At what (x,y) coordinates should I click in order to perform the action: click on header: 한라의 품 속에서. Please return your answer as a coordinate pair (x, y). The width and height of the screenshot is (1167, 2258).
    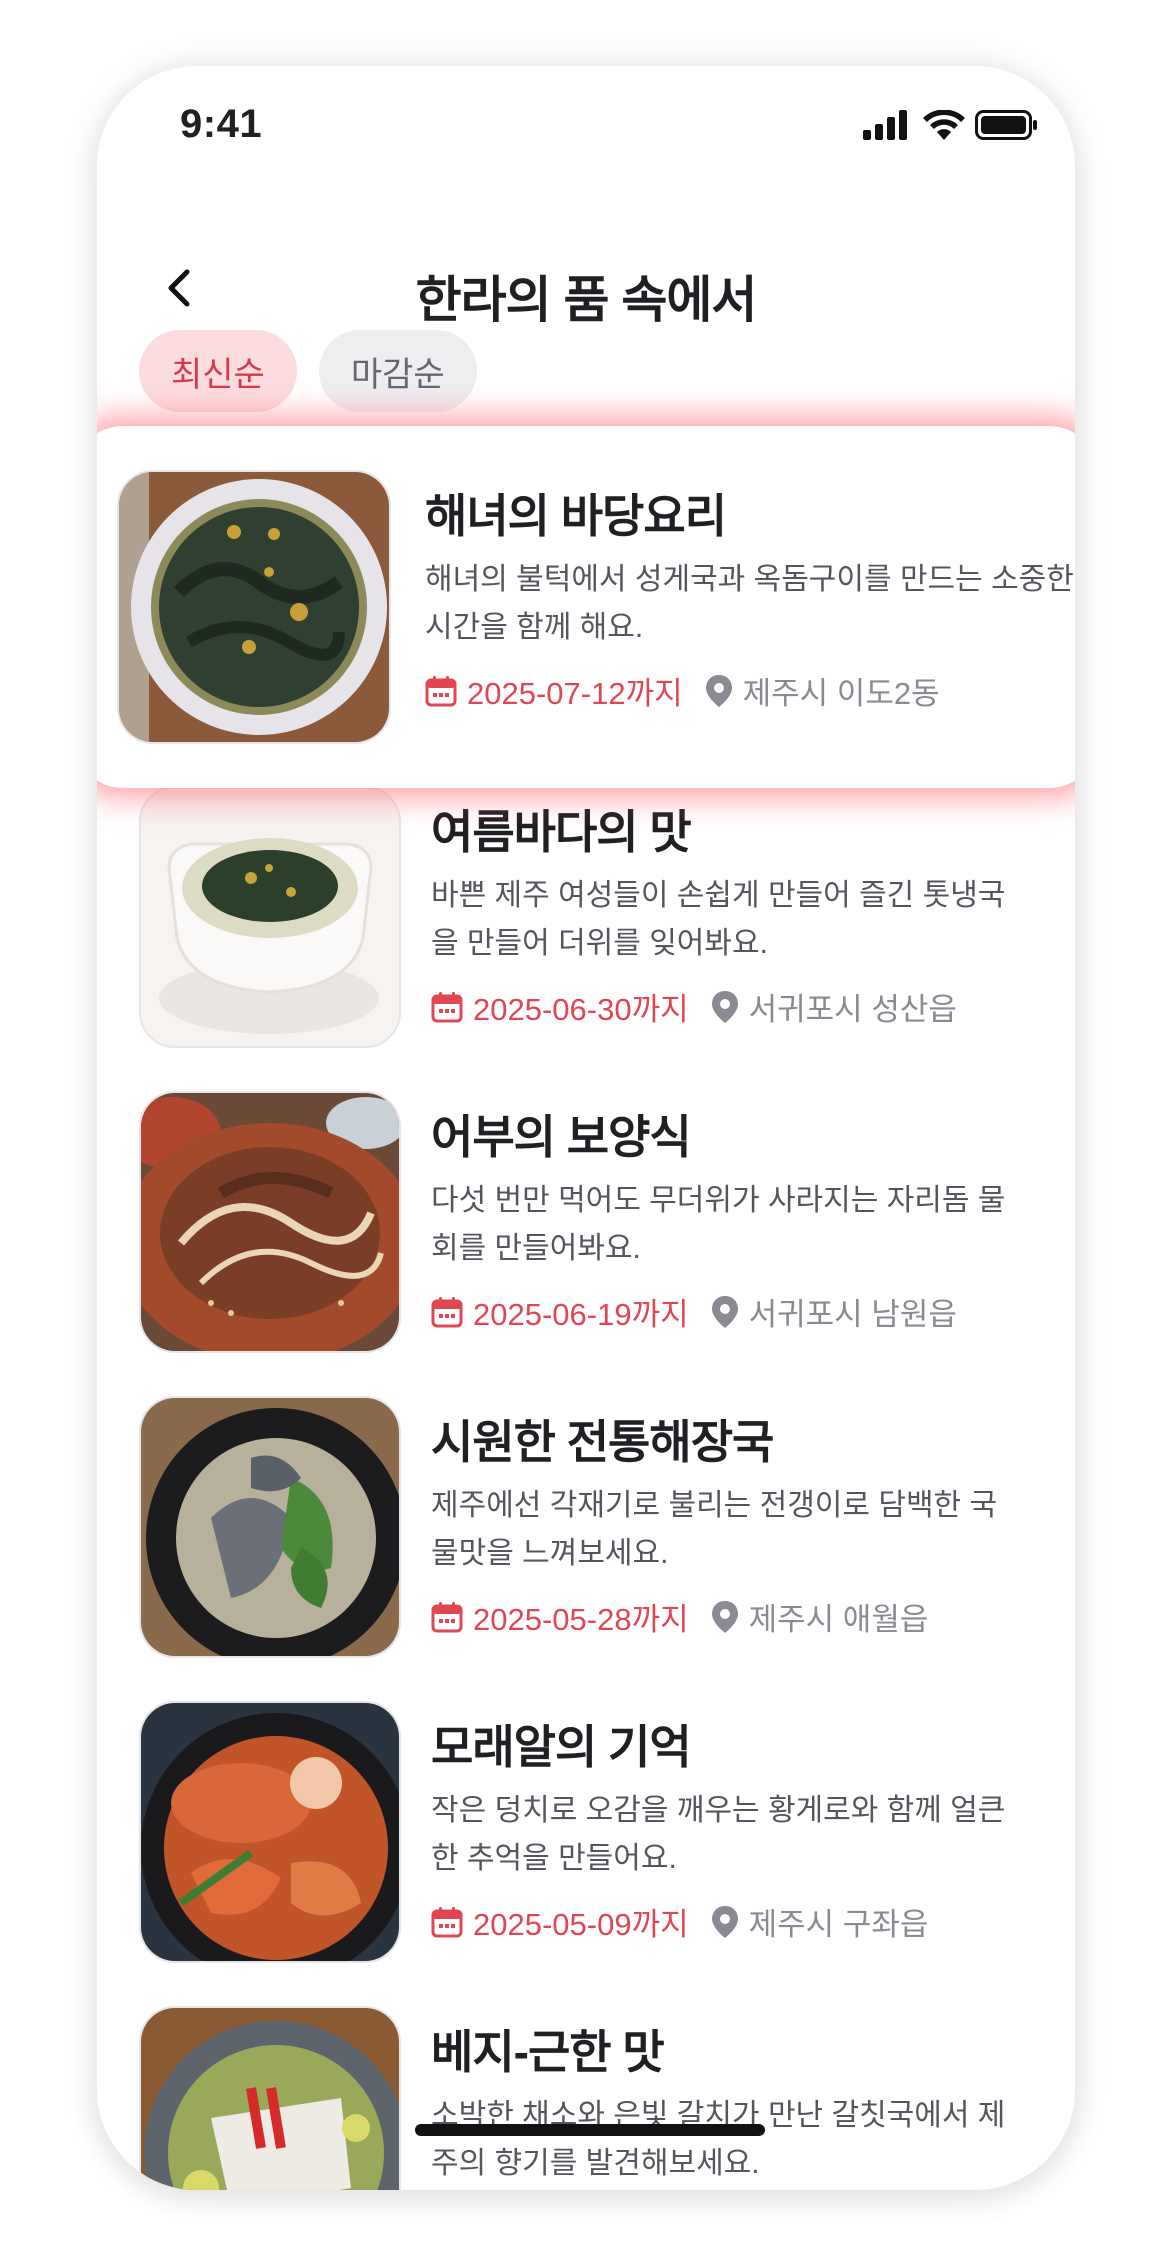
    Looking at the image, I should click on (586, 286).